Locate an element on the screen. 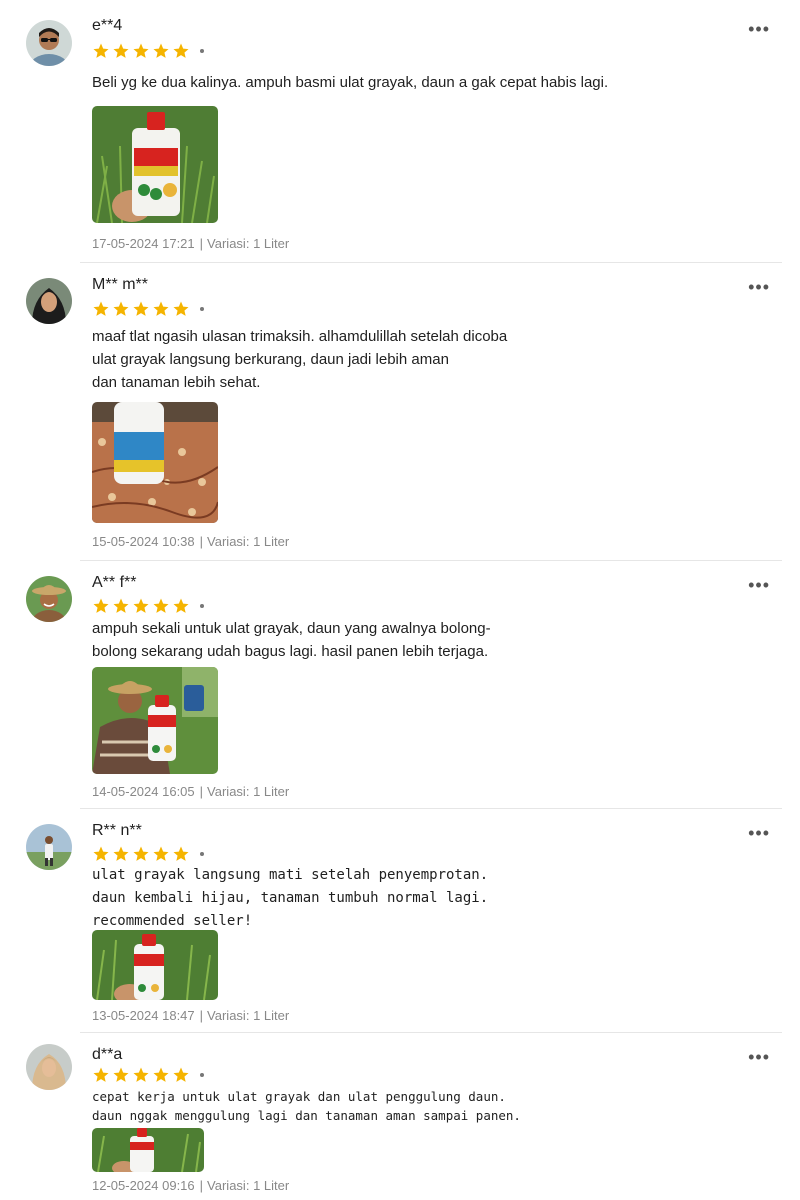 This screenshot has height=1200, width=800. review-date: 15-05-2024 10:38 is located at coordinates (143, 541).